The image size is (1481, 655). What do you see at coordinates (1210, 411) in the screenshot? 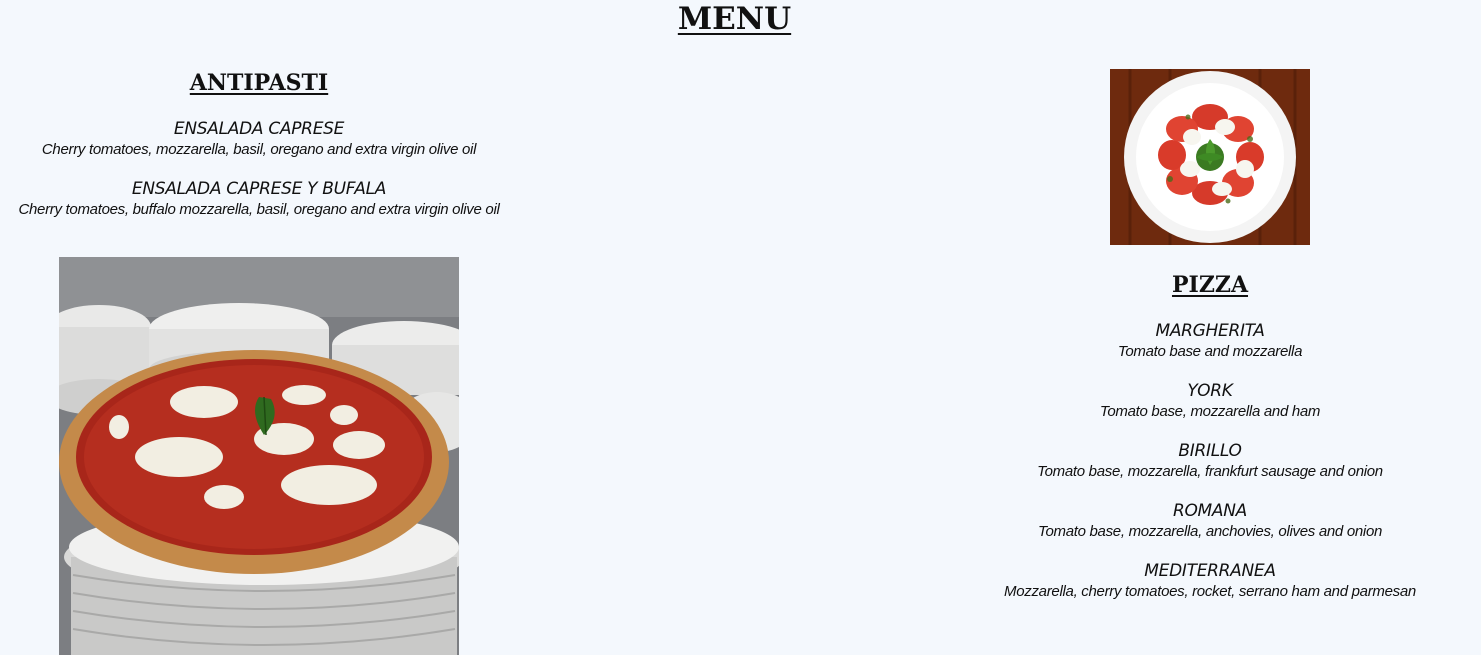
I see `menu-item-description: Tomato base, mozzarella and ham` at bounding box center [1210, 411].